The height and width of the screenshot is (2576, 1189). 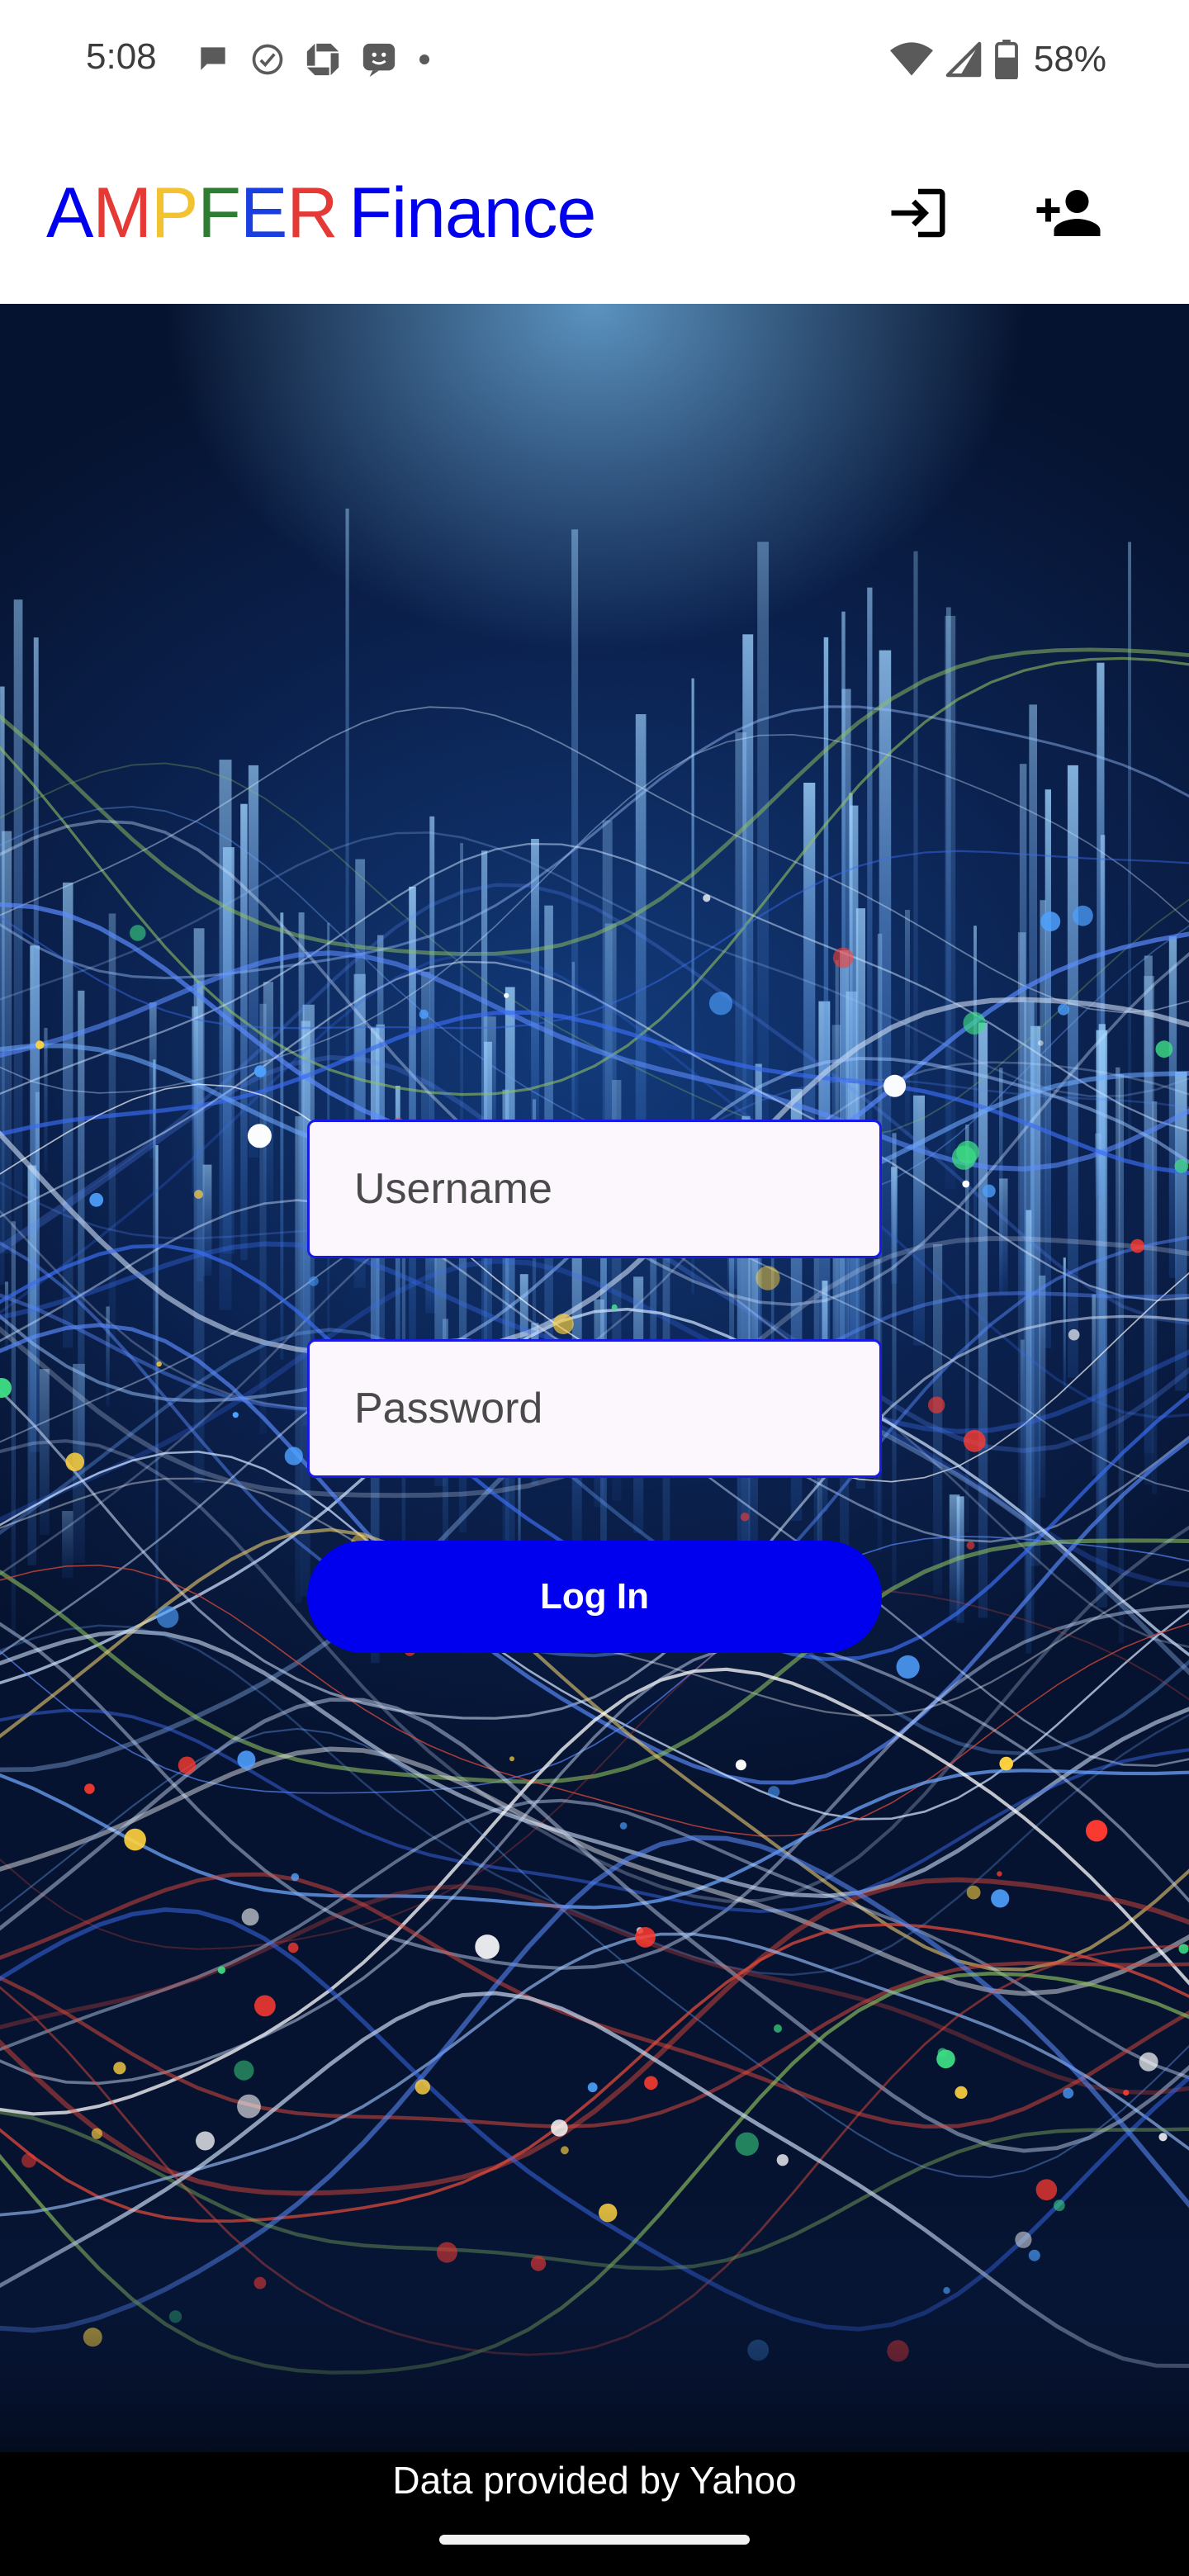 What do you see at coordinates (963, 59) in the screenshot?
I see `cellular-signal-icon` at bounding box center [963, 59].